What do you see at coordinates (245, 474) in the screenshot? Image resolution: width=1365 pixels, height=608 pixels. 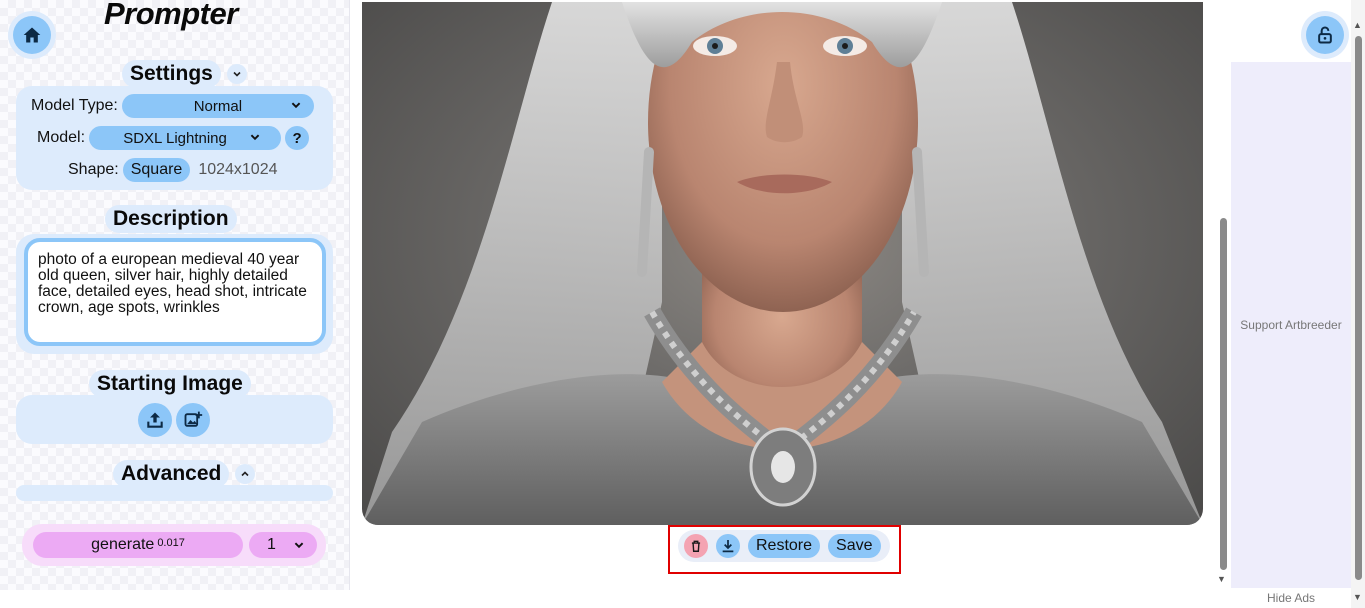 I see `chevron-up-icon` at bounding box center [245, 474].